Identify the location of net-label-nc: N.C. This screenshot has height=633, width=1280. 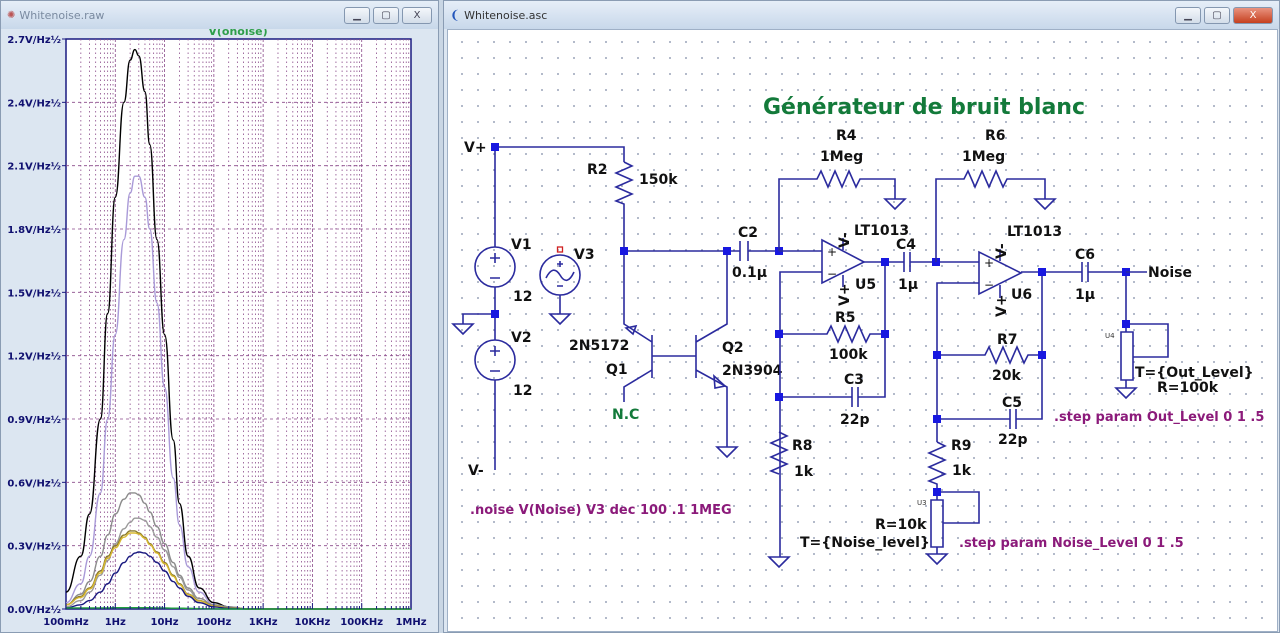
(625, 415).